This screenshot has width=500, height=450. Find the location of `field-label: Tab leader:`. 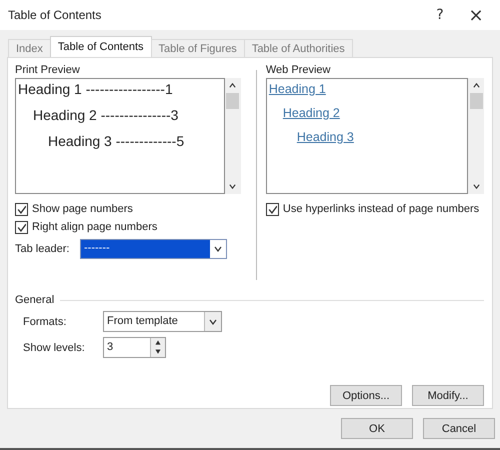

field-label: Tab leader: is located at coordinates (42, 249).